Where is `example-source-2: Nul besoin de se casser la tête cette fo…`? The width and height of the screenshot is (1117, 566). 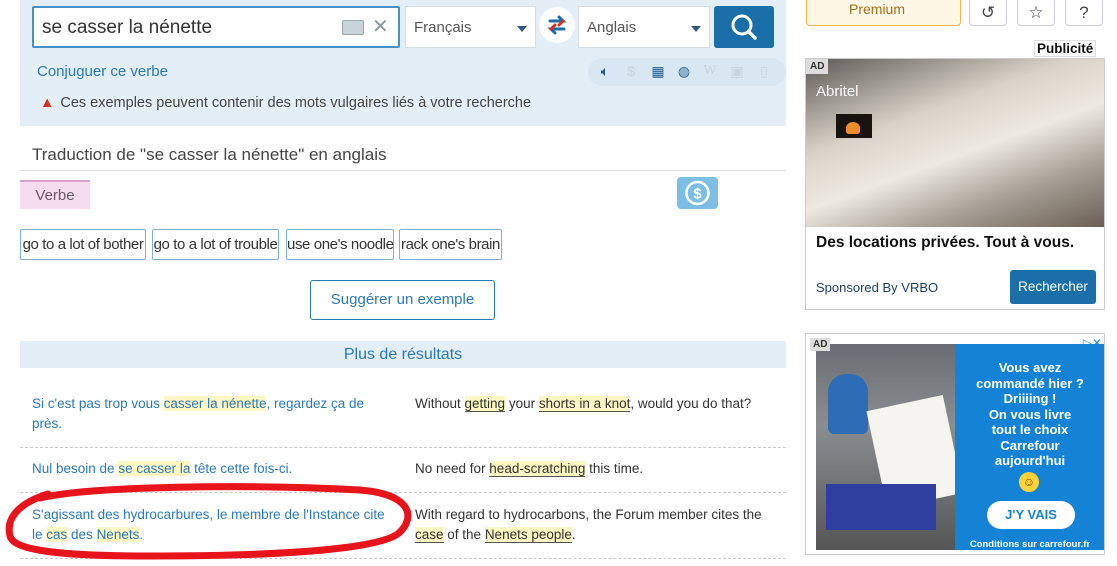
example-source-2: Nul besoin de se casser la tête cette fo… is located at coordinates (212, 469).